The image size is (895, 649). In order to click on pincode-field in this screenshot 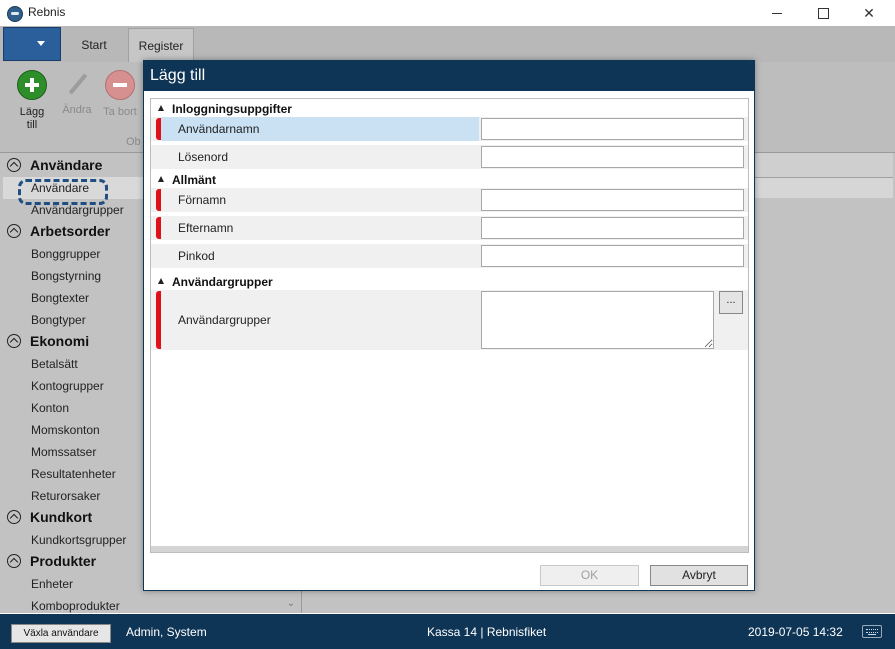, I will do `click(612, 256)`.